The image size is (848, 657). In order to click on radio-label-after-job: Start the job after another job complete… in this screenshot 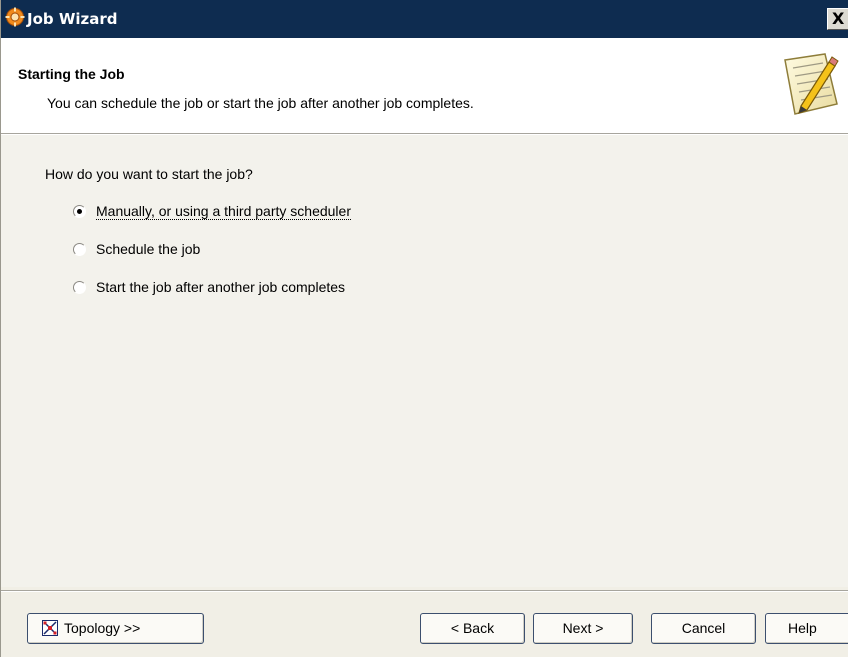, I will do `click(221, 287)`.